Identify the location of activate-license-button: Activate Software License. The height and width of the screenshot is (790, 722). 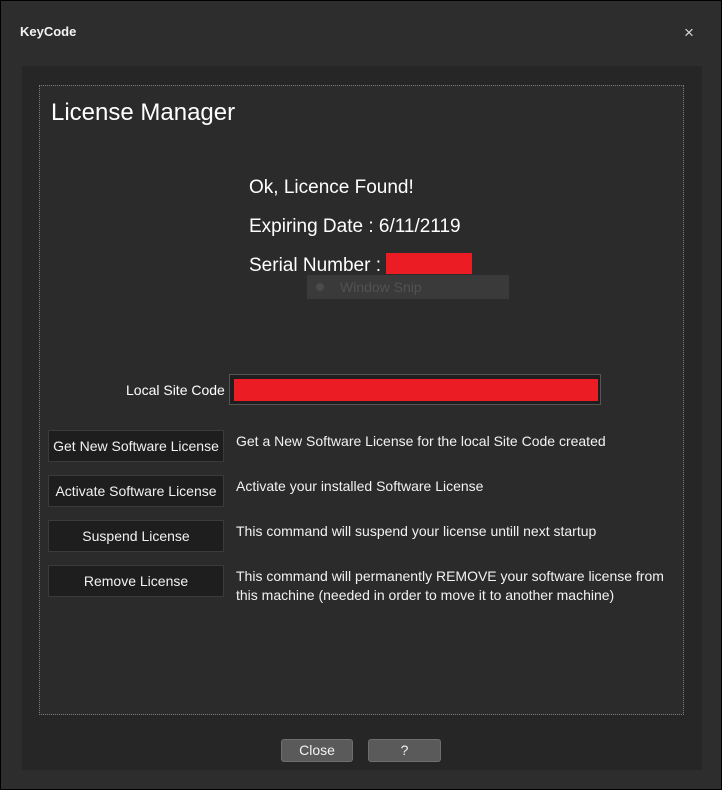
(136, 491).